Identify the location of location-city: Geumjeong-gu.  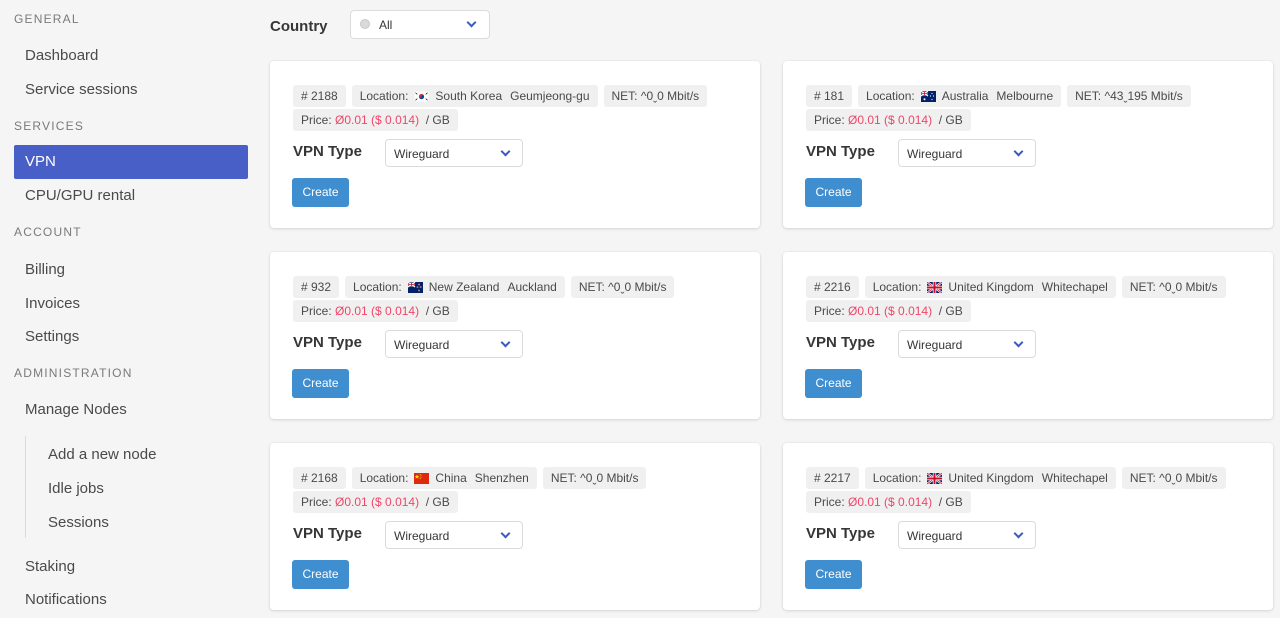
(550, 96).